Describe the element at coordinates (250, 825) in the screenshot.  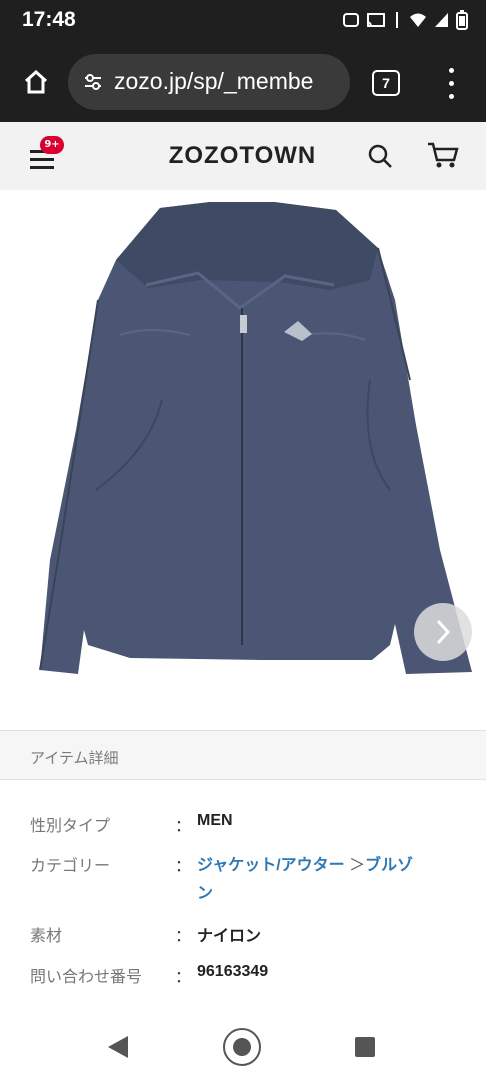
I see `detail-row-gender: 性別タイプ ： MEN` at that location.